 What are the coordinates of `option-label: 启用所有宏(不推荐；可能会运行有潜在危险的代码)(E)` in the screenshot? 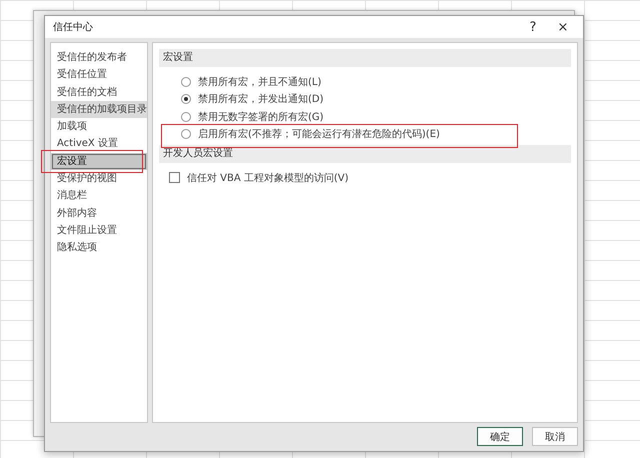 It's located at (319, 135).